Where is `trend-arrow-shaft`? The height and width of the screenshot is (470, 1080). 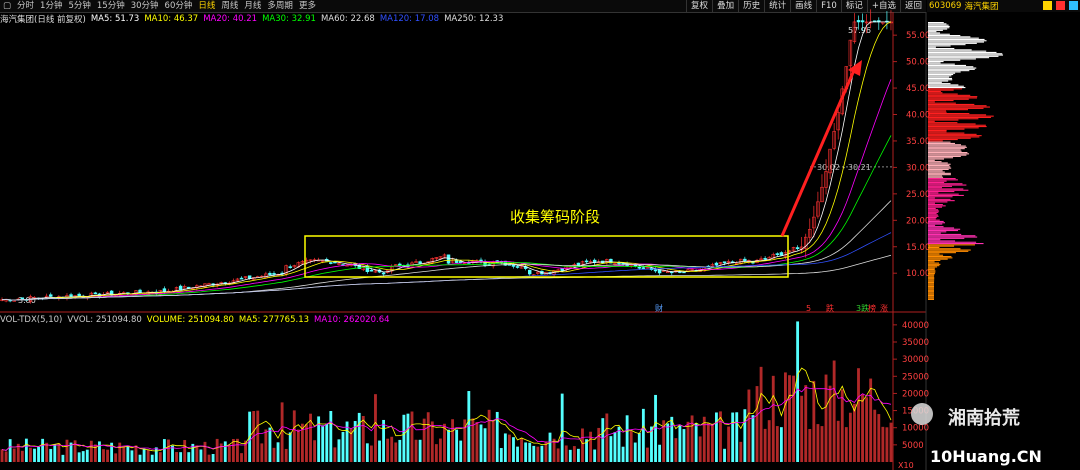
trend-arrow-shaft is located at coordinates (818, 152).